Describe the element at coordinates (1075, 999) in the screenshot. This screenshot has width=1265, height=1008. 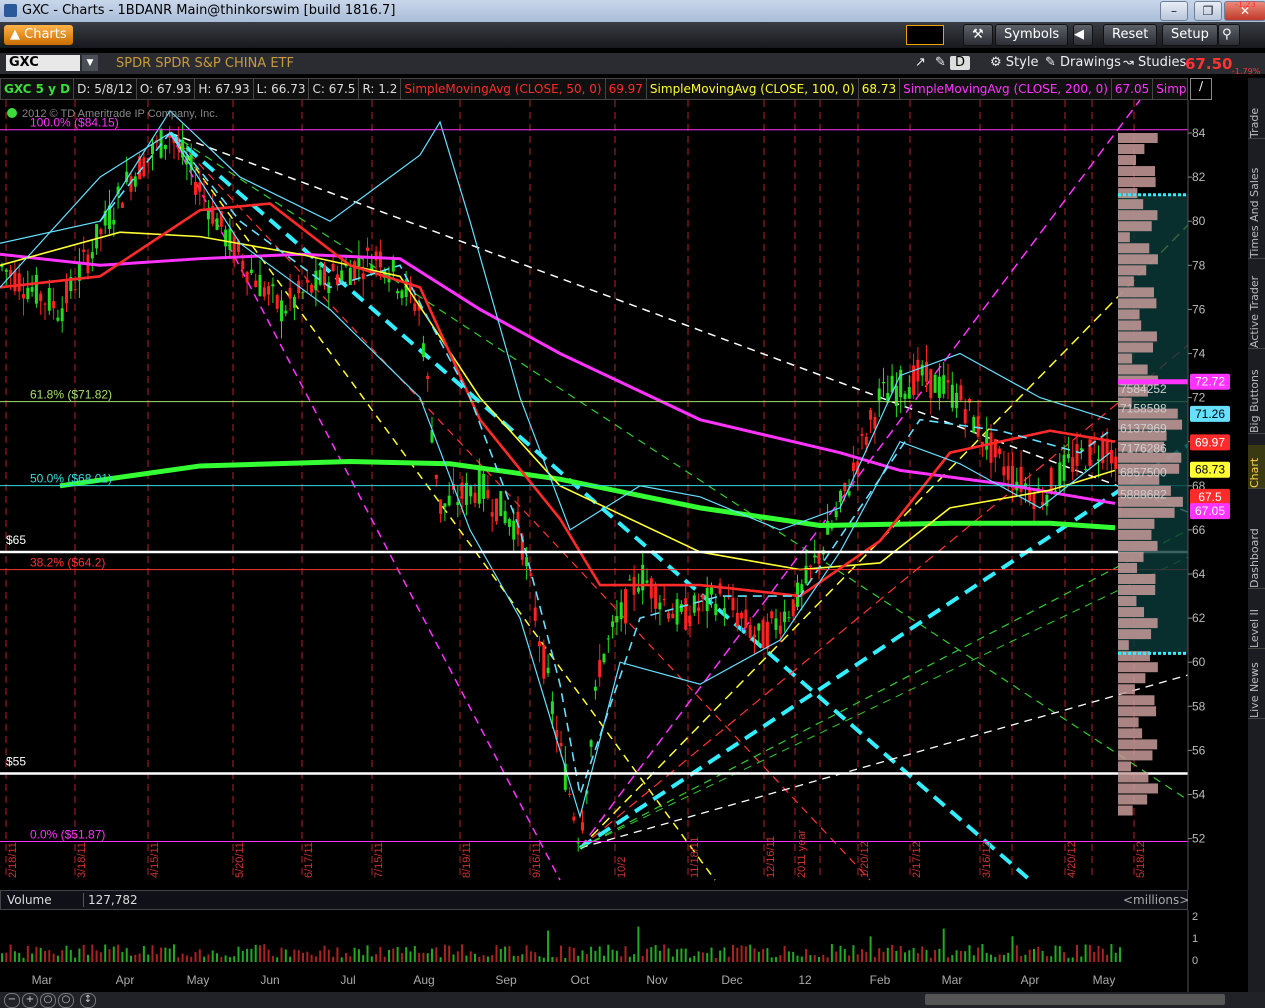
I see `horizontal-scrollbar` at that location.